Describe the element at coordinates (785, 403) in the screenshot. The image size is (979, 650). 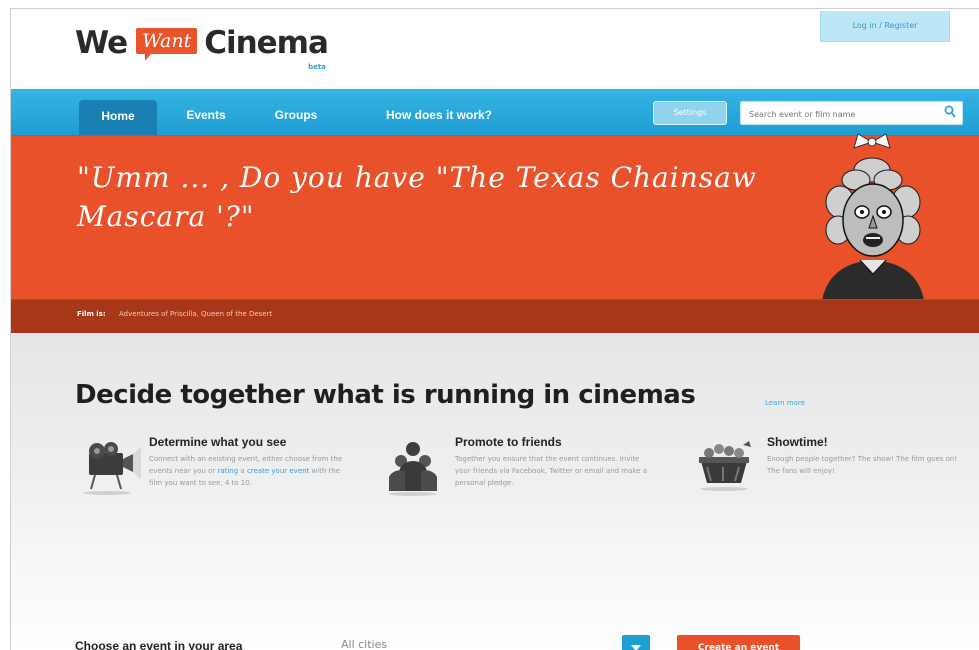
I see `learn-more-link: Learn more` at that location.